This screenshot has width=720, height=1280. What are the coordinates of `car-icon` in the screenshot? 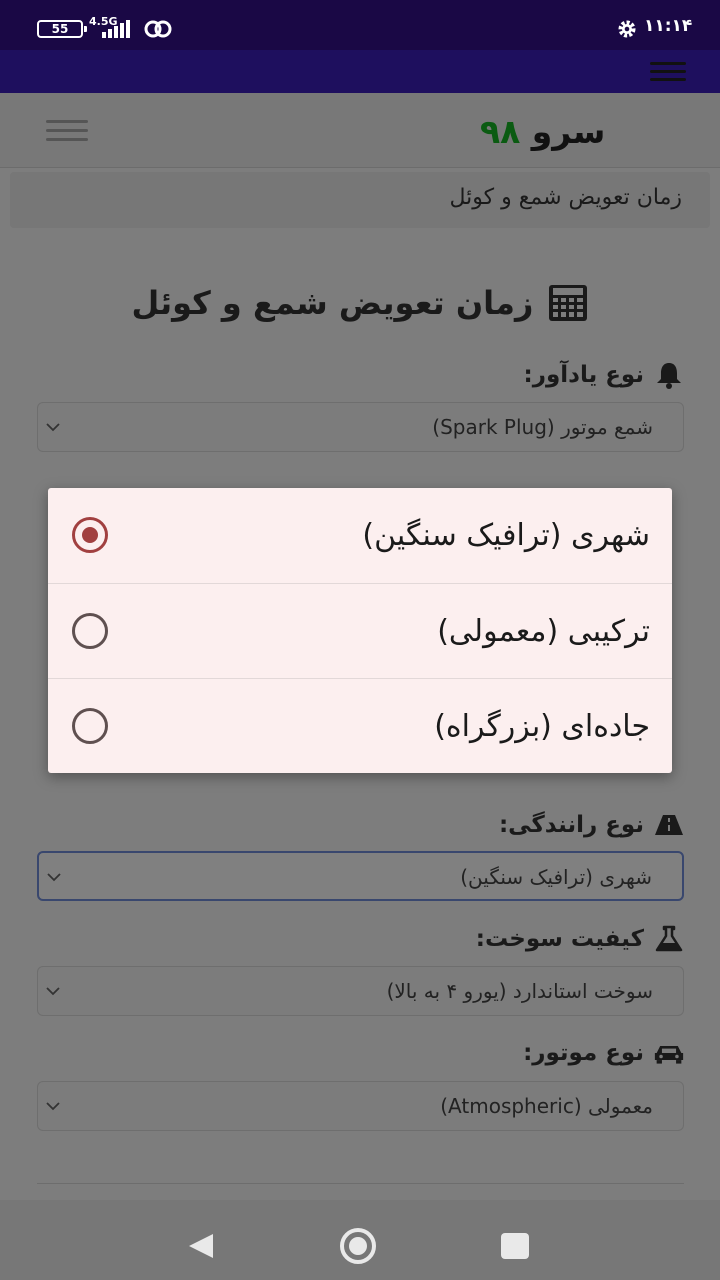 It's located at (669, 1054).